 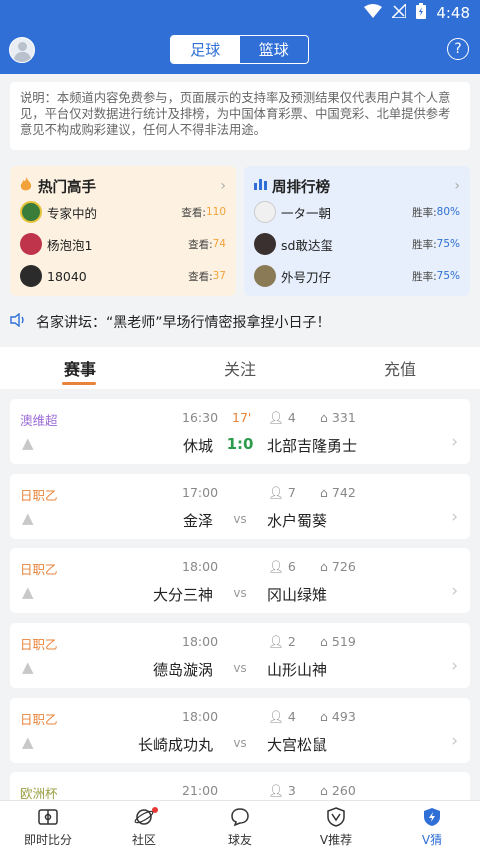 What do you see at coordinates (27, 186) in the screenshot?
I see `flame-icon` at bounding box center [27, 186].